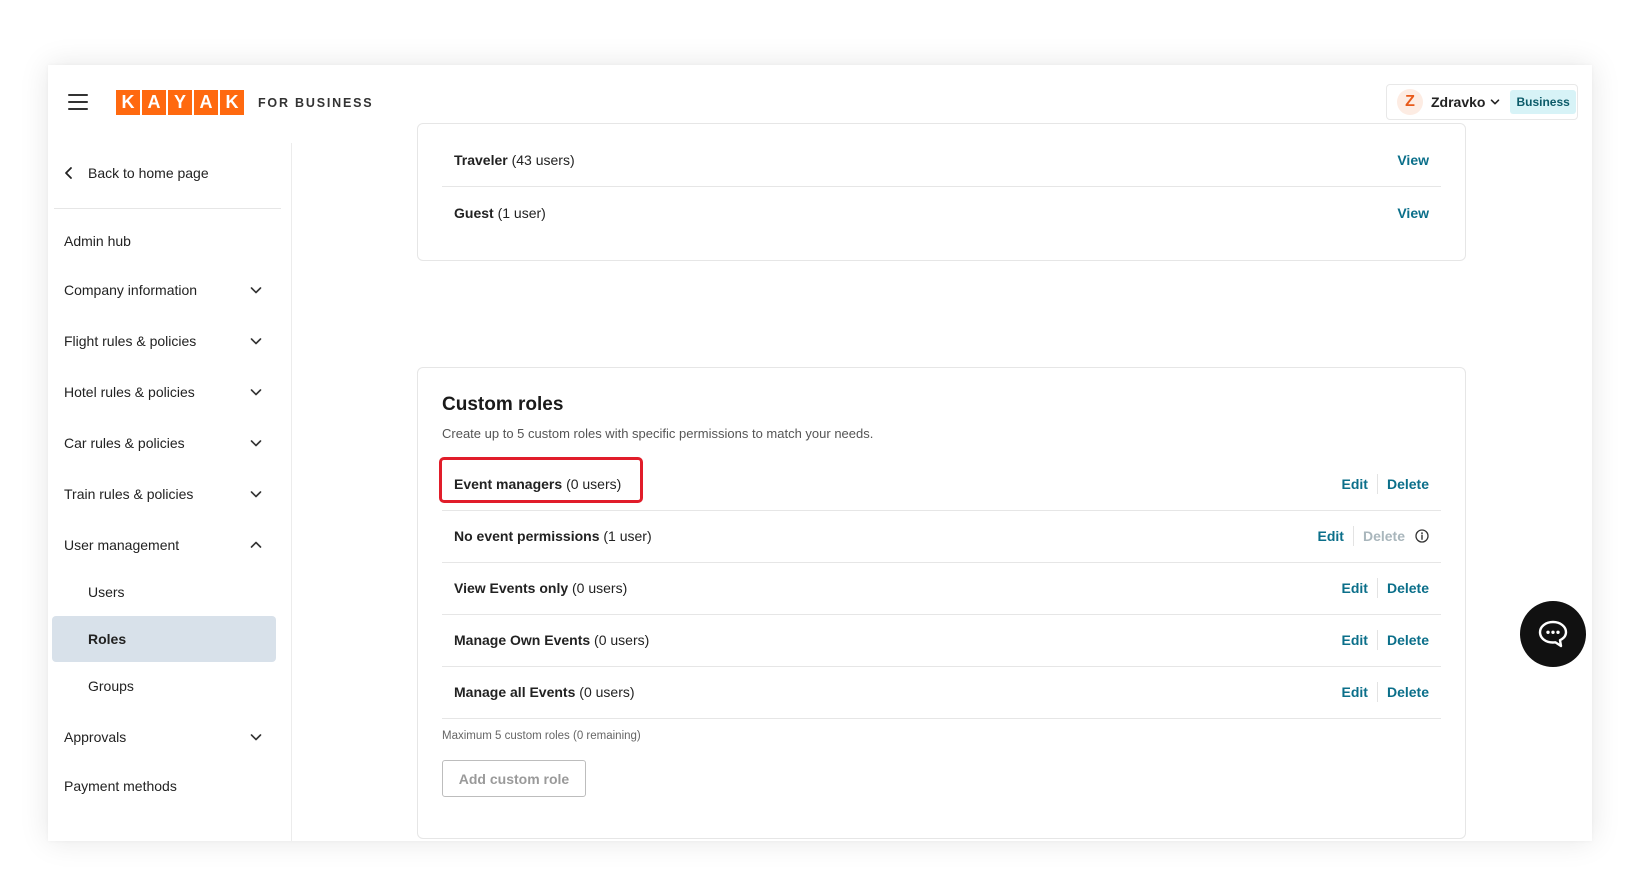  Describe the element at coordinates (120, 786) in the screenshot. I see `sidebar-item-label: Payment methods` at that location.